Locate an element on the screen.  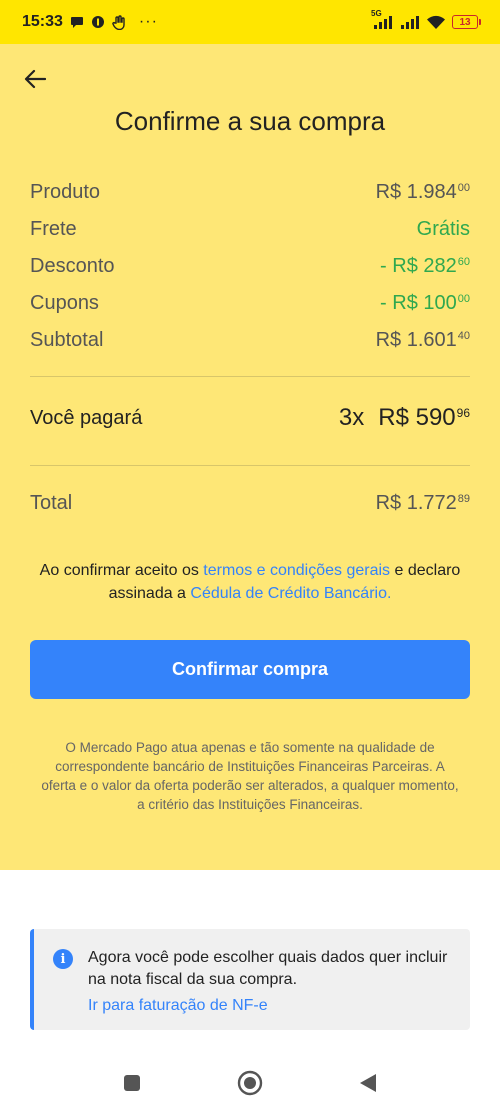
installment-row: Você pagará 3x R$ 59096 is located at coordinates (250, 418).